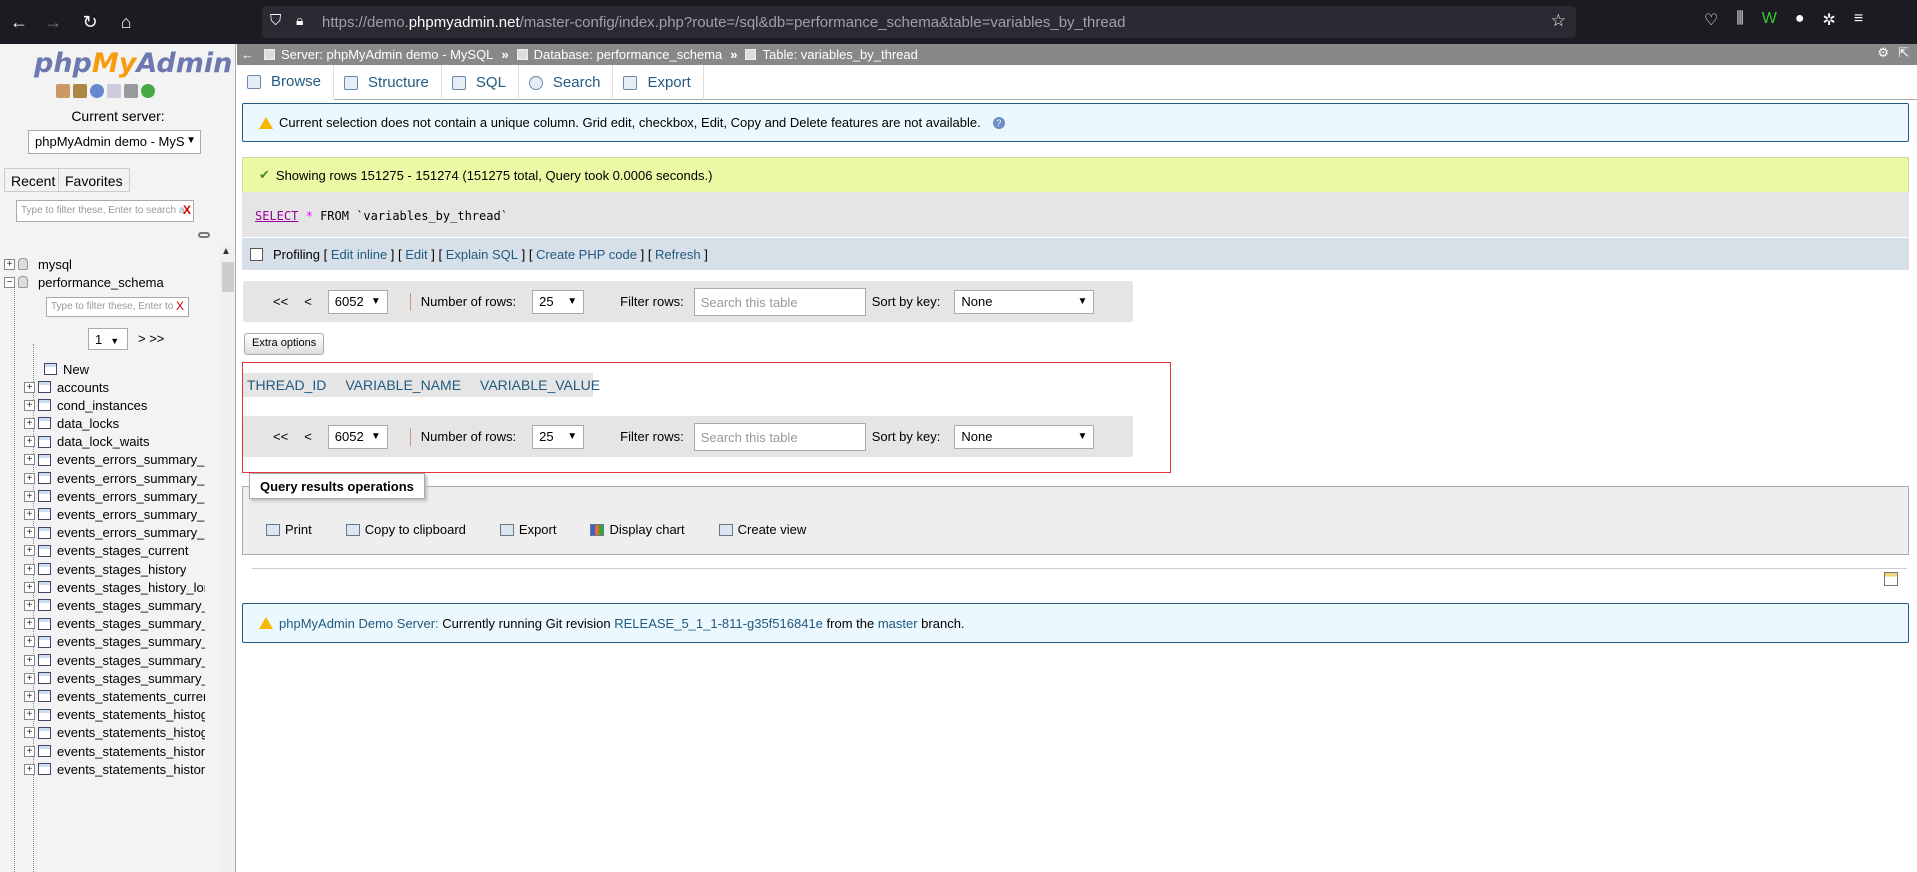 Image resolution: width=1917 pixels, height=872 pixels. What do you see at coordinates (114, 696) in the screenshot?
I see `tree-item-table: + events_statements_current` at bounding box center [114, 696].